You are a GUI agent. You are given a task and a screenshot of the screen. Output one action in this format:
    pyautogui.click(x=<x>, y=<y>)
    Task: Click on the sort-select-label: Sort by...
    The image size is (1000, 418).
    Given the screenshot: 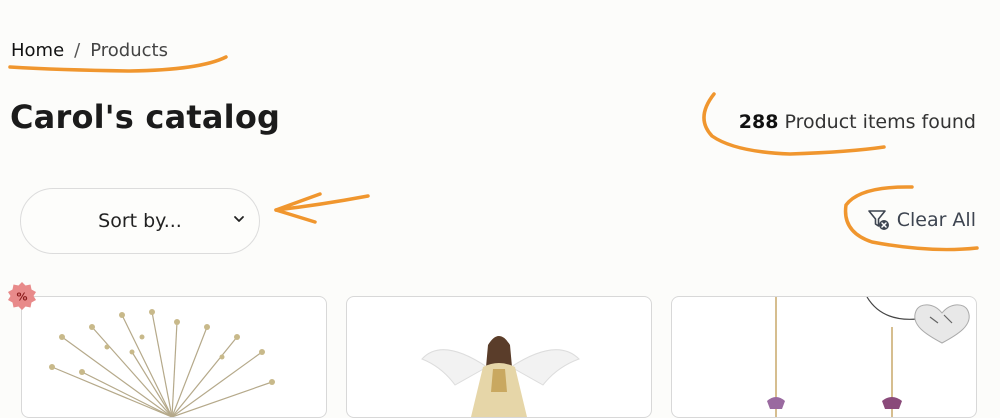 What is the action you would take?
    pyautogui.click(x=140, y=221)
    